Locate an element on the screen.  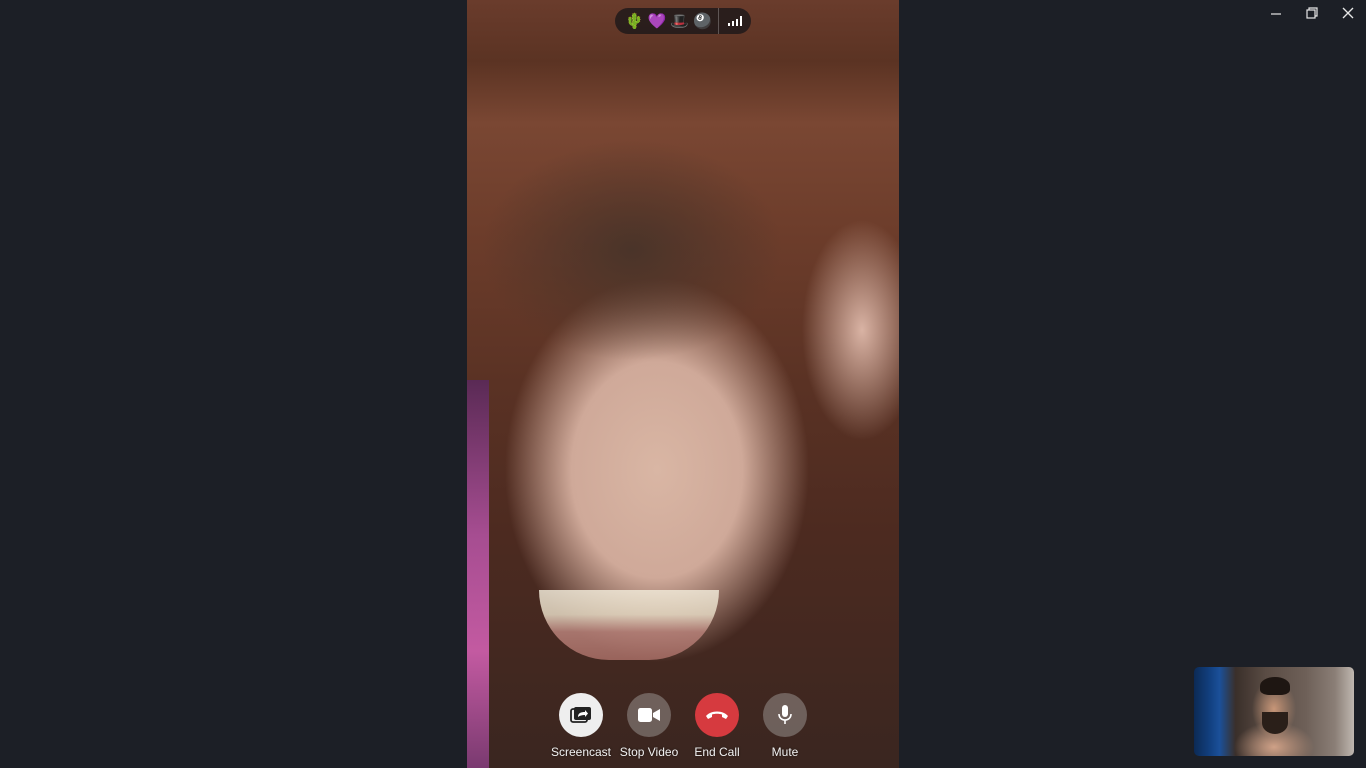
minimize-button is located at coordinates (1276, 13).